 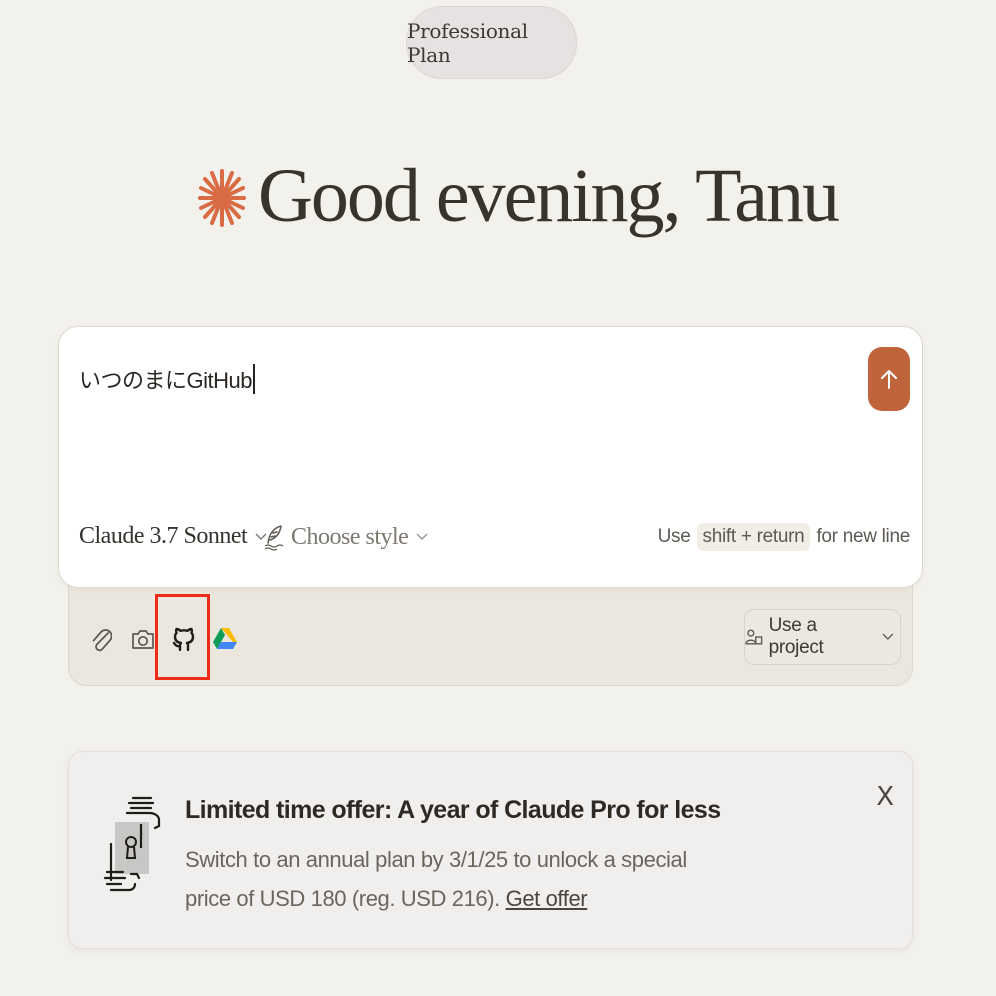 What do you see at coordinates (163, 536) in the screenshot?
I see `model-selector-label: Claude 3.7 Sonnet` at bounding box center [163, 536].